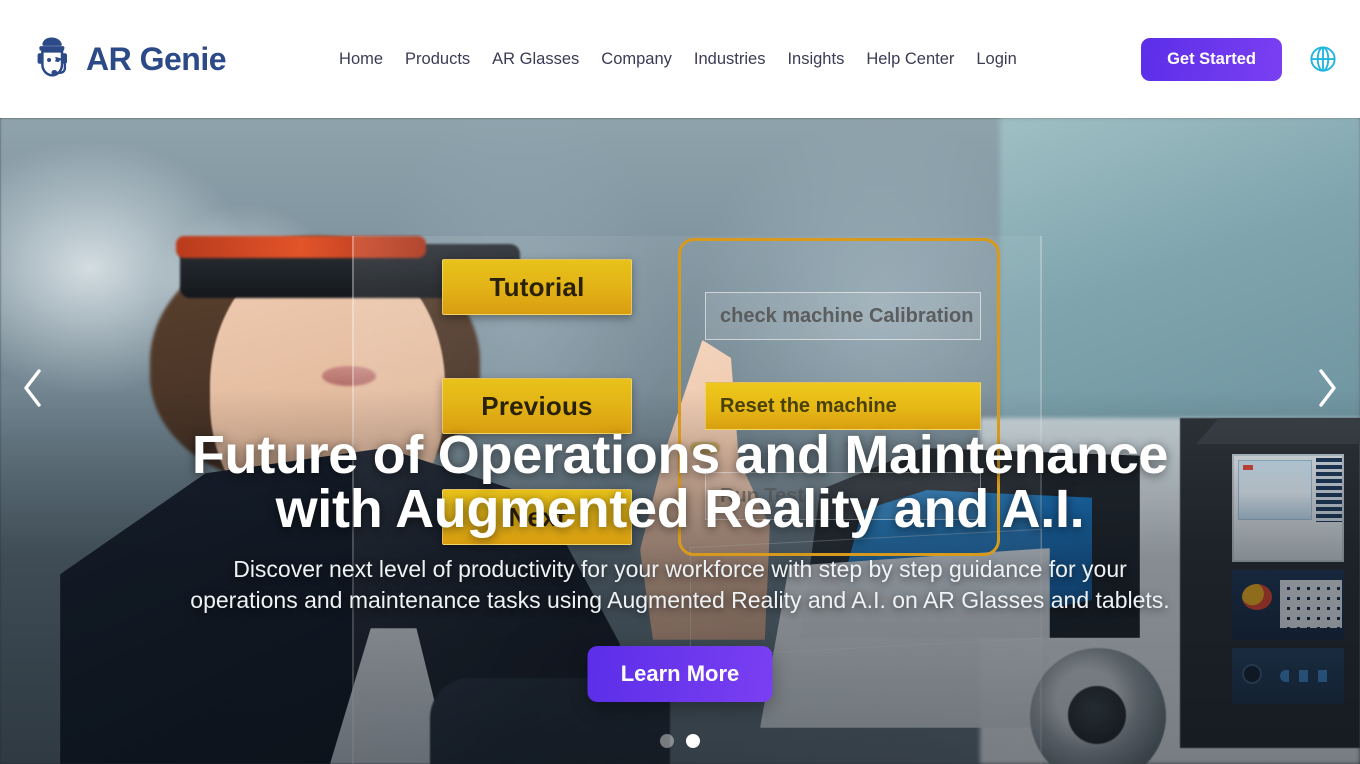 This screenshot has width=1360, height=764. I want to click on language-switcher-button, so click(1323, 59).